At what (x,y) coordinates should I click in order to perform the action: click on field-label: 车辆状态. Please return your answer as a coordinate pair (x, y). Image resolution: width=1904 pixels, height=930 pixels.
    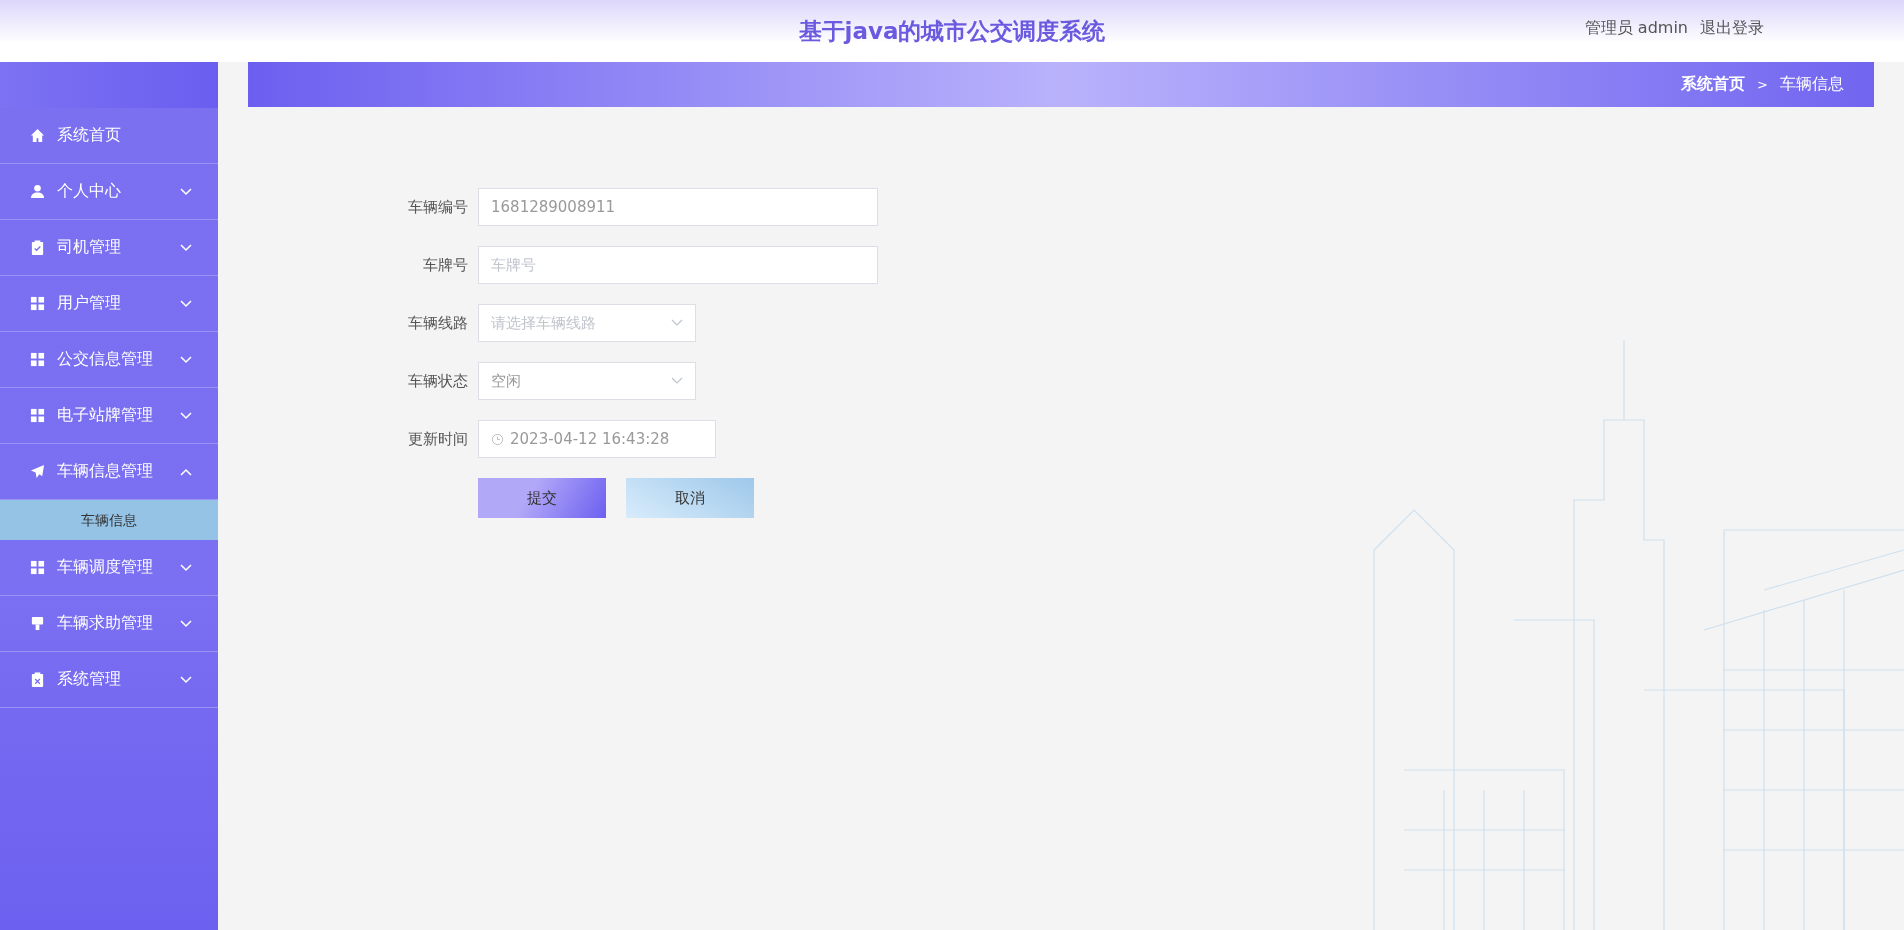
    Looking at the image, I should click on (437, 381).